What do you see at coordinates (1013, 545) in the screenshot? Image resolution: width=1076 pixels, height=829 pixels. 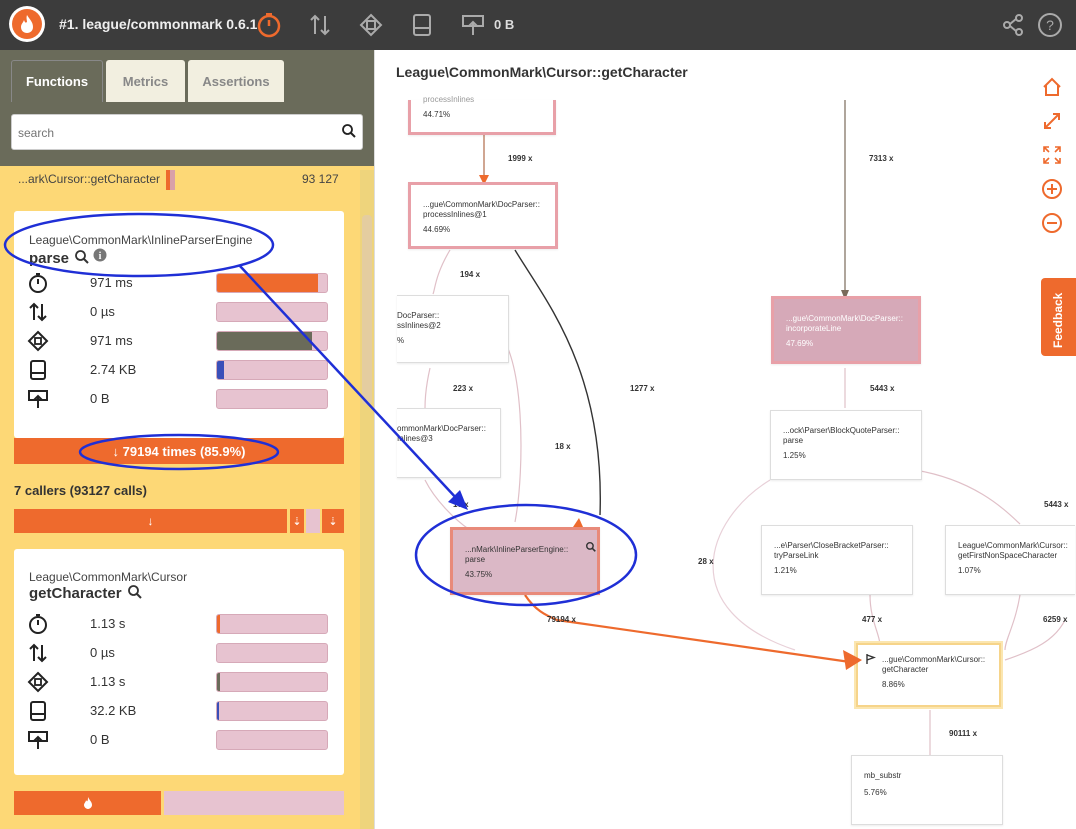 I see `node-label: League\CommonMark\Cursor::` at bounding box center [1013, 545].